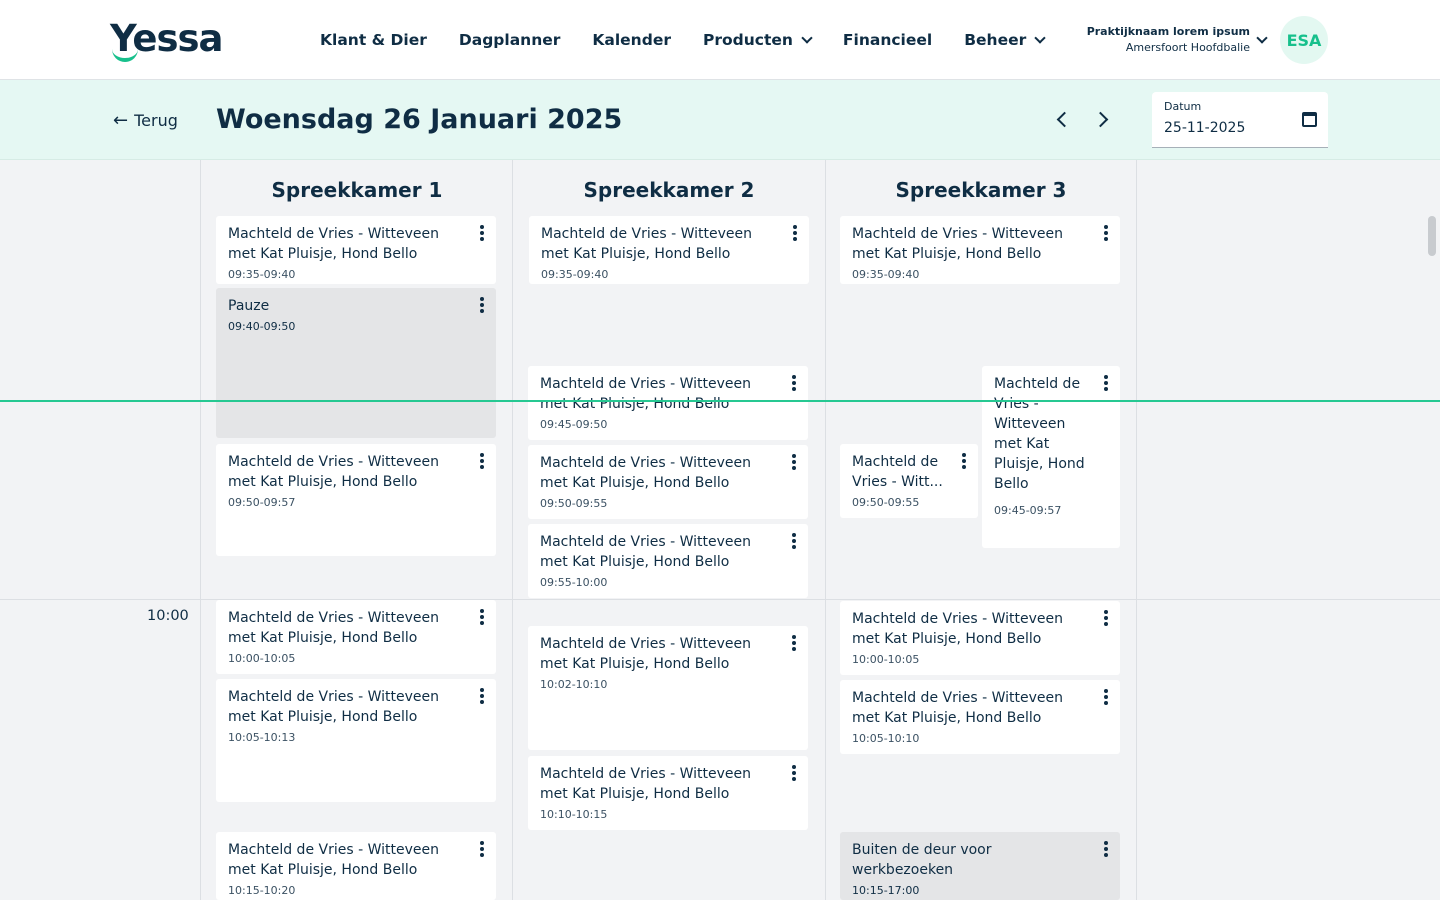 The height and width of the screenshot is (900, 1440). I want to click on next-day-button, so click(1104, 120).